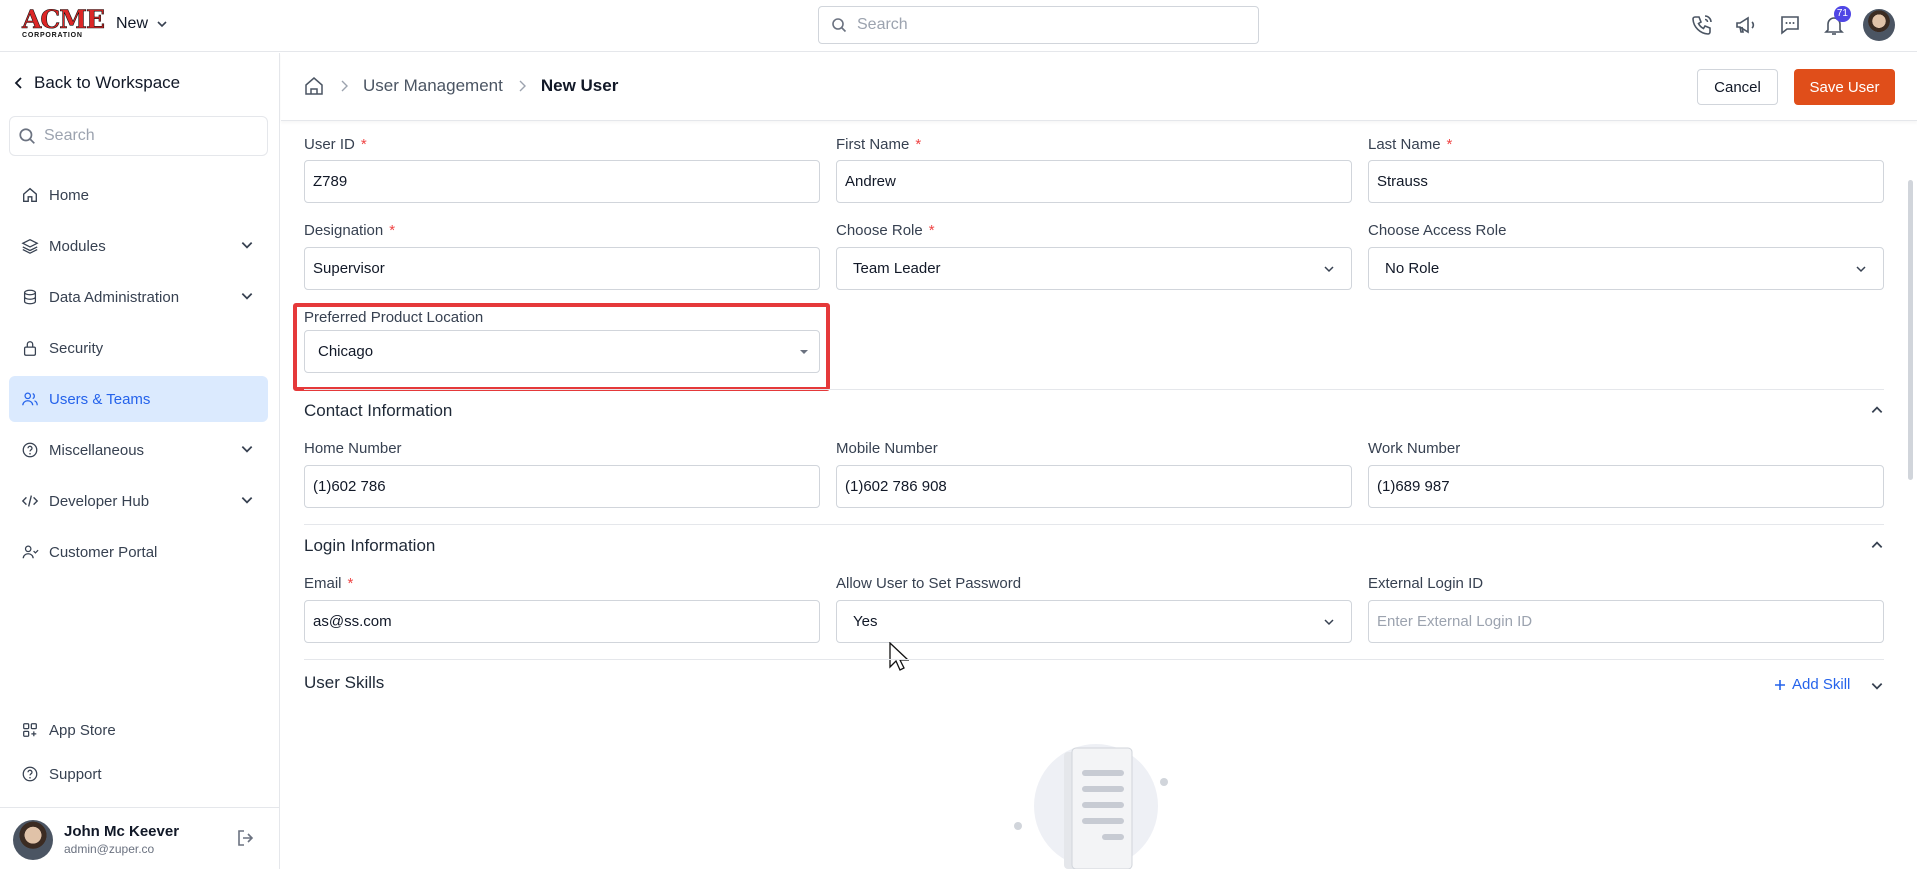  What do you see at coordinates (1094, 268) in the screenshot?
I see `choose-role-select: Team Leader` at bounding box center [1094, 268].